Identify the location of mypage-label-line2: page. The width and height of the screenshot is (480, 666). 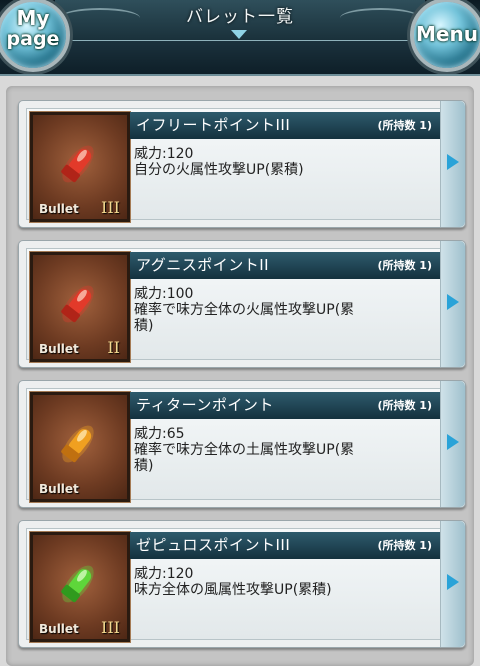
(33, 39).